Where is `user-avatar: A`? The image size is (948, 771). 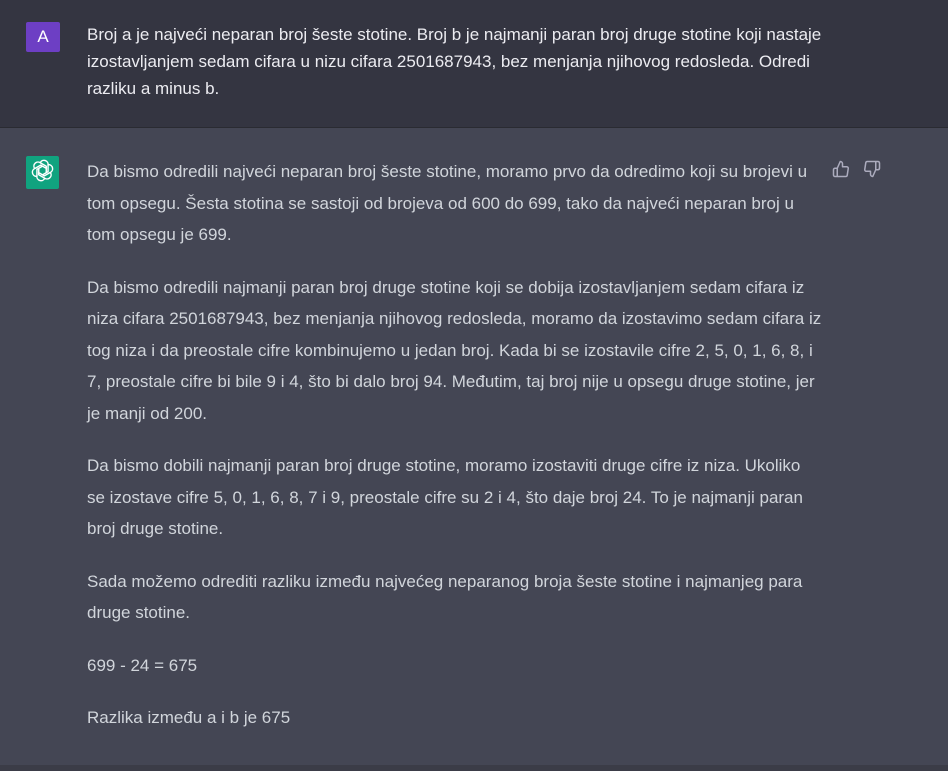
user-avatar: A is located at coordinates (43, 37).